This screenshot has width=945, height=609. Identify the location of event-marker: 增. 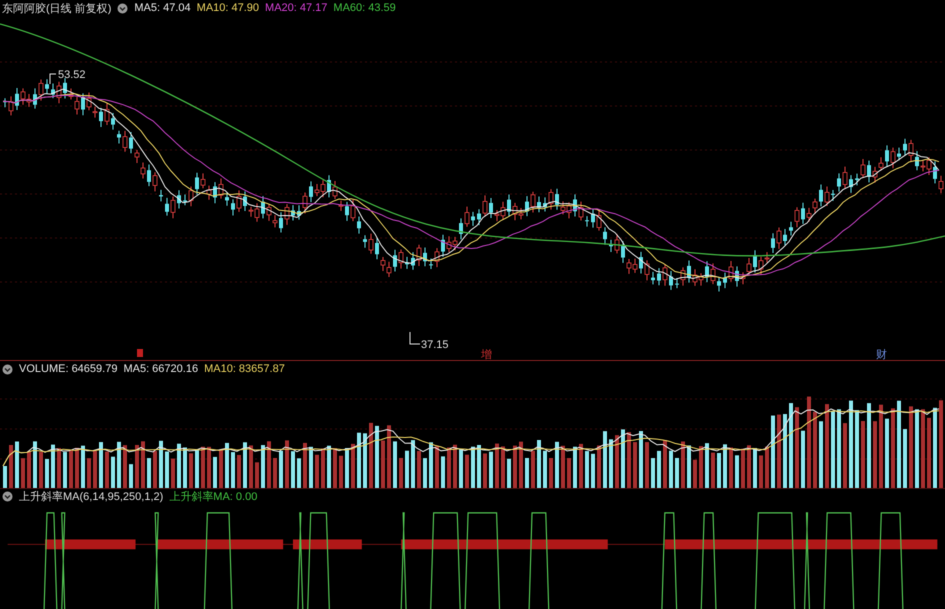
(486, 354).